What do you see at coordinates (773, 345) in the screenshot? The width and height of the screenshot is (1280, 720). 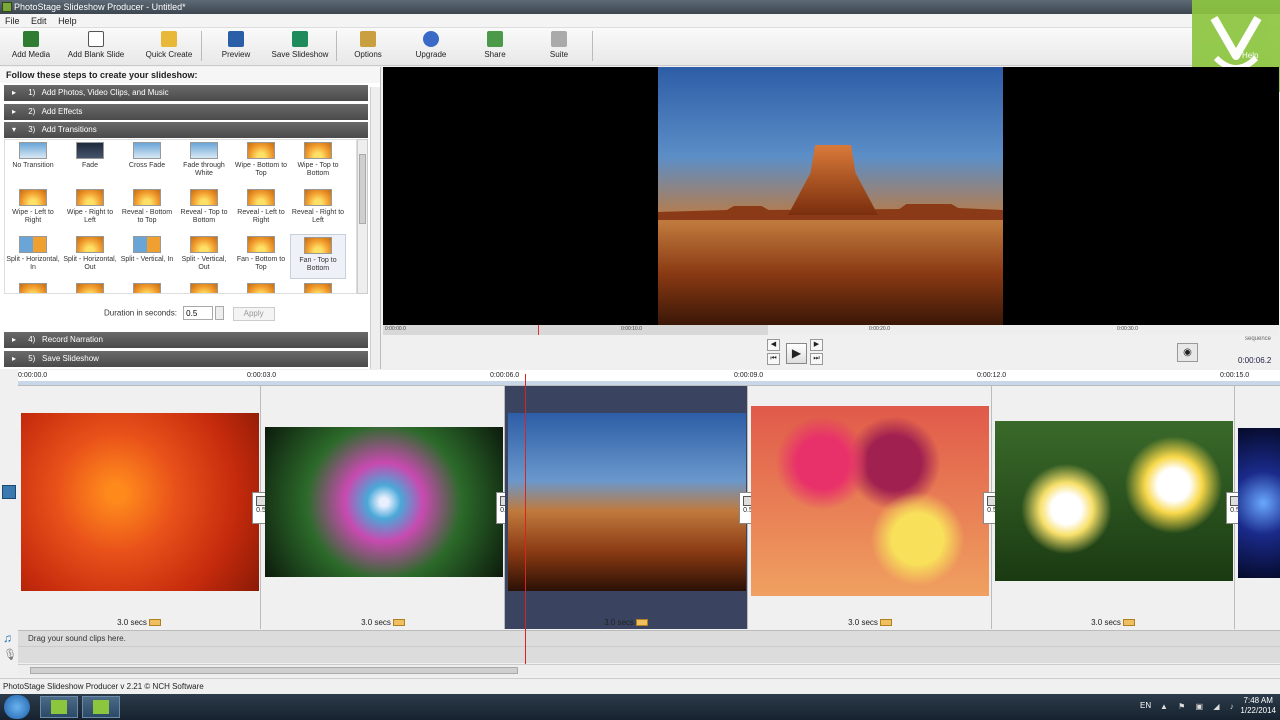 I see `prev-frame-button: ◀` at bounding box center [773, 345].